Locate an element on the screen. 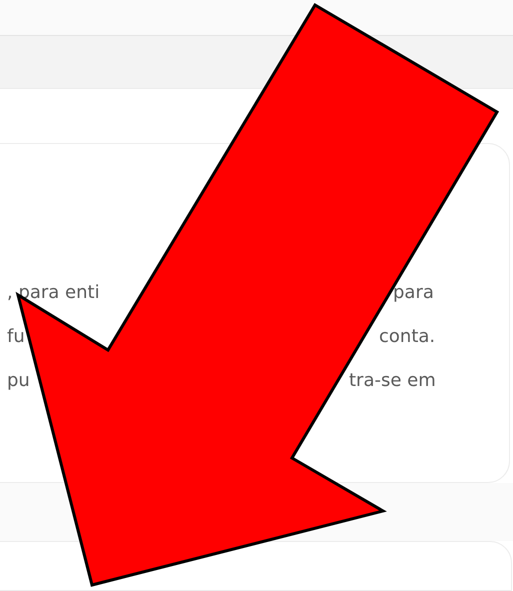  paragraph-text: conta. is located at coordinates (407, 337).